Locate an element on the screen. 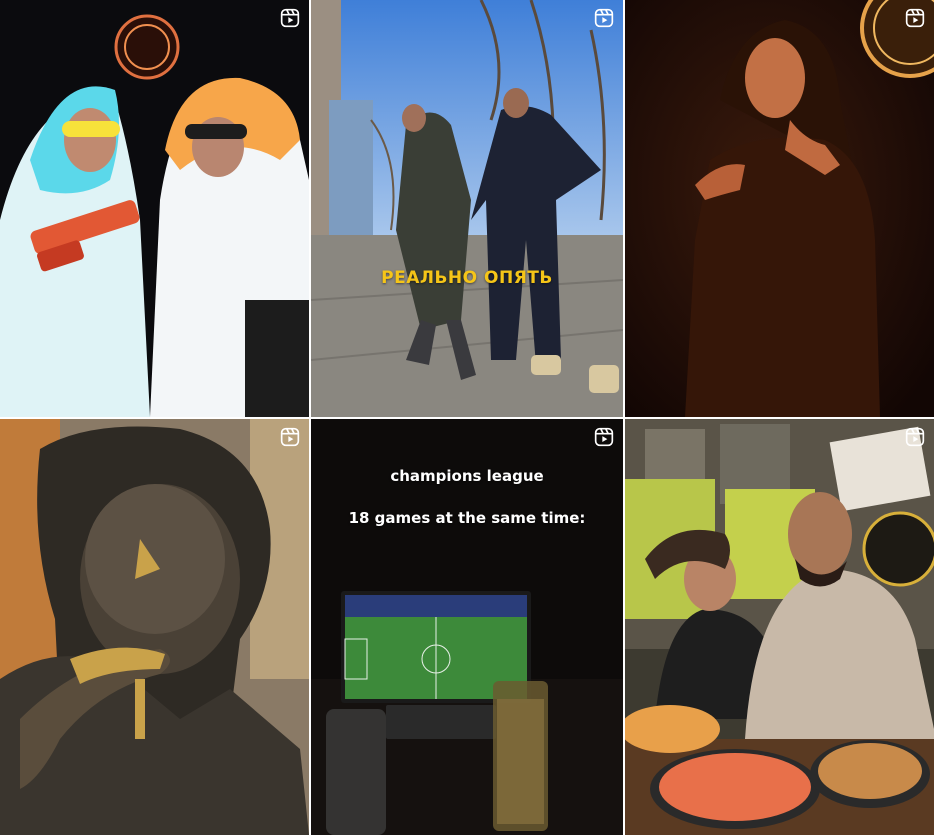 Image resolution: width=934 pixels, height=835 pixels. reel-caption-line-2: 18 games at the same time: is located at coordinates (467, 518).